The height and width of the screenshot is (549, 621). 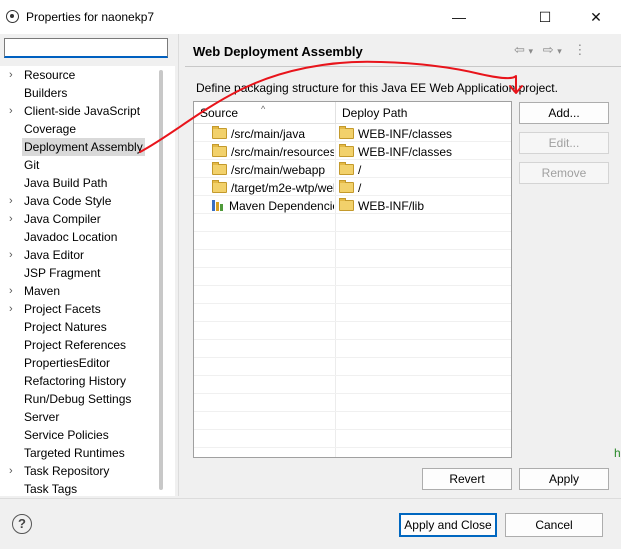 What do you see at coordinates (51, 489) in the screenshot?
I see `tree-item-label: Task Tags` at bounding box center [51, 489].